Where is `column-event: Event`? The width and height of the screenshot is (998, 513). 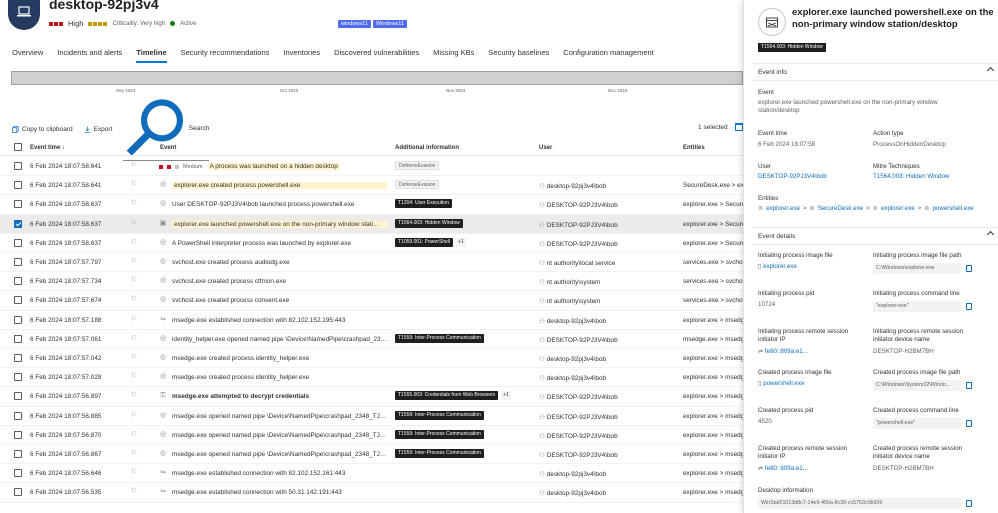 column-event: Event is located at coordinates (168, 148).